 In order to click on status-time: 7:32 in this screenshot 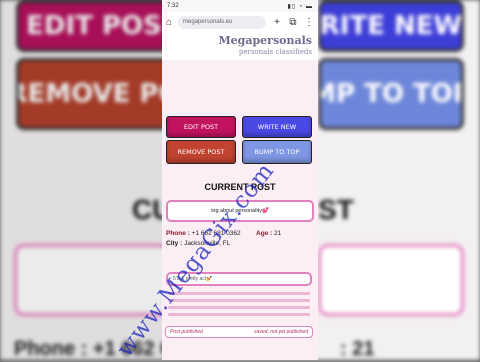, I will do `click(173, 6)`.